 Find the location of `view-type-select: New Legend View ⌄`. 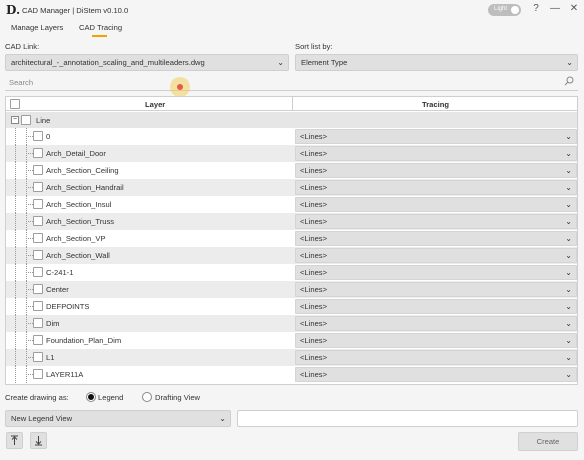

view-type-select: New Legend View ⌄ is located at coordinates (118, 418).